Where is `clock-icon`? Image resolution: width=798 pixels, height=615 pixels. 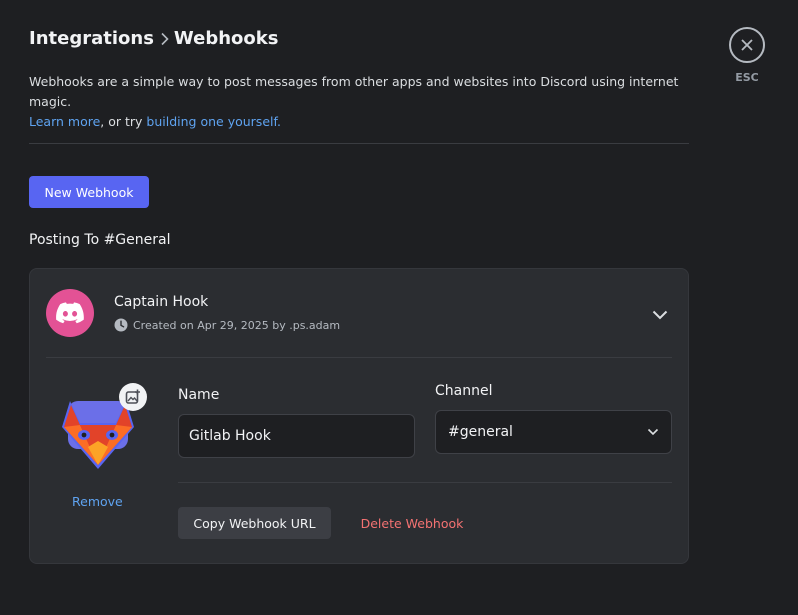 clock-icon is located at coordinates (121, 325).